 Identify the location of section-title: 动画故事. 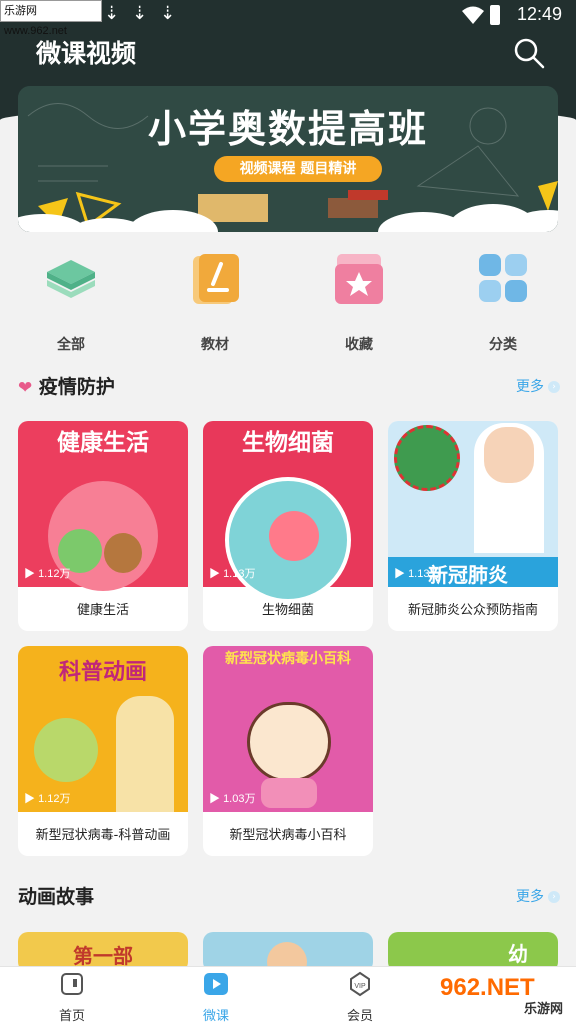
(56, 897).